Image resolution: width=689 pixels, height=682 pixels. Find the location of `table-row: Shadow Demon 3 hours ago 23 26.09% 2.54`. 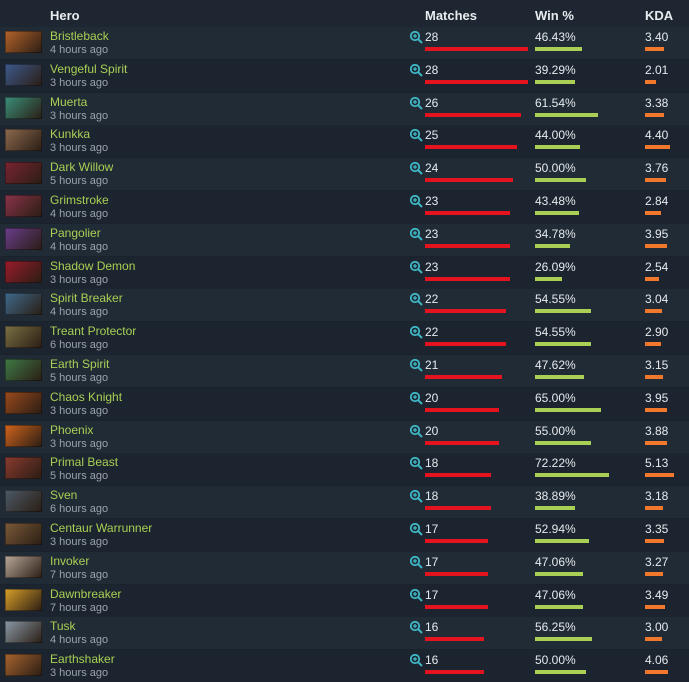

table-row: Shadow Demon 3 hours ago 23 26.09% 2.54 is located at coordinates (344, 272).